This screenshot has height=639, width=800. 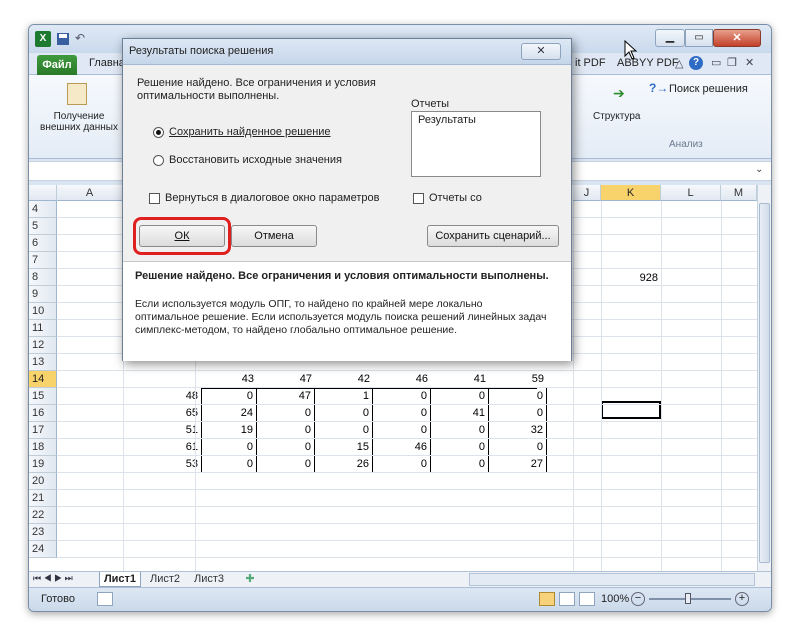 What do you see at coordinates (272, 198) in the screenshot?
I see `return-params-label: Вернуться в диалоговое окно параметров` at bounding box center [272, 198].